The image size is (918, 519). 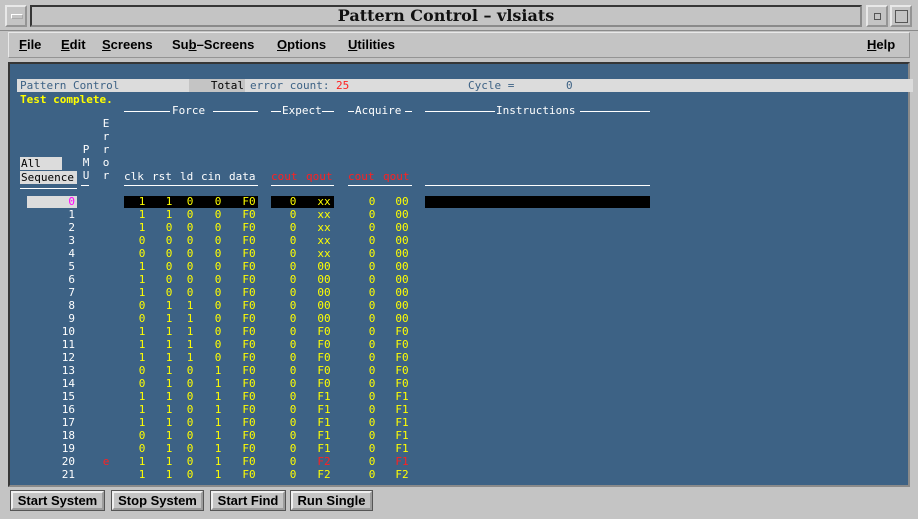 What do you see at coordinates (284, 176) in the screenshot?
I see `col-expect-cout: cout` at bounding box center [284, 176].